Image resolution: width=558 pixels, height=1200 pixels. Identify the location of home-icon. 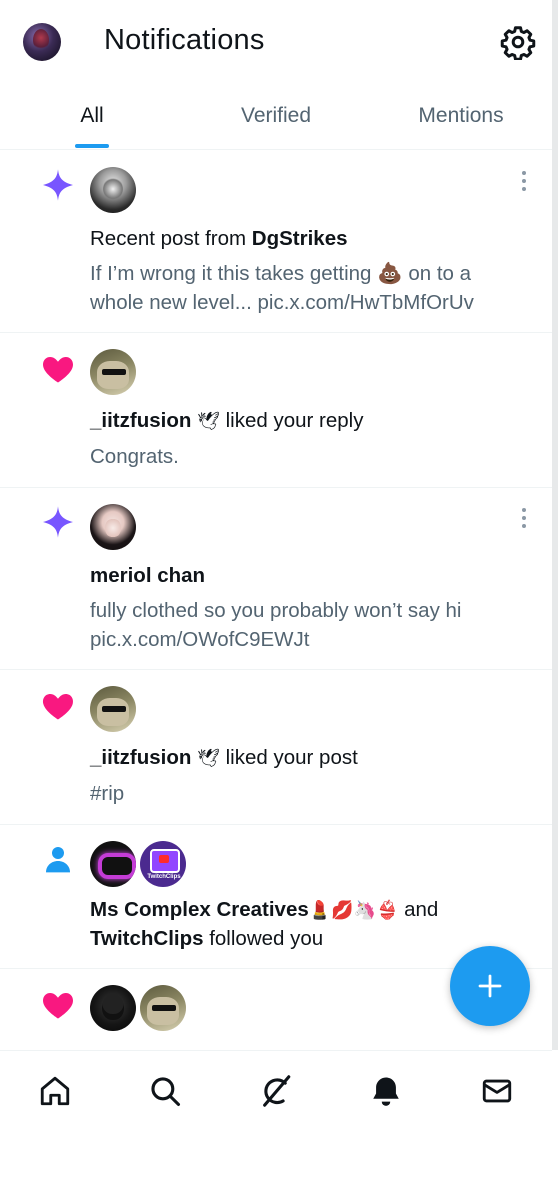
(55, 1091).